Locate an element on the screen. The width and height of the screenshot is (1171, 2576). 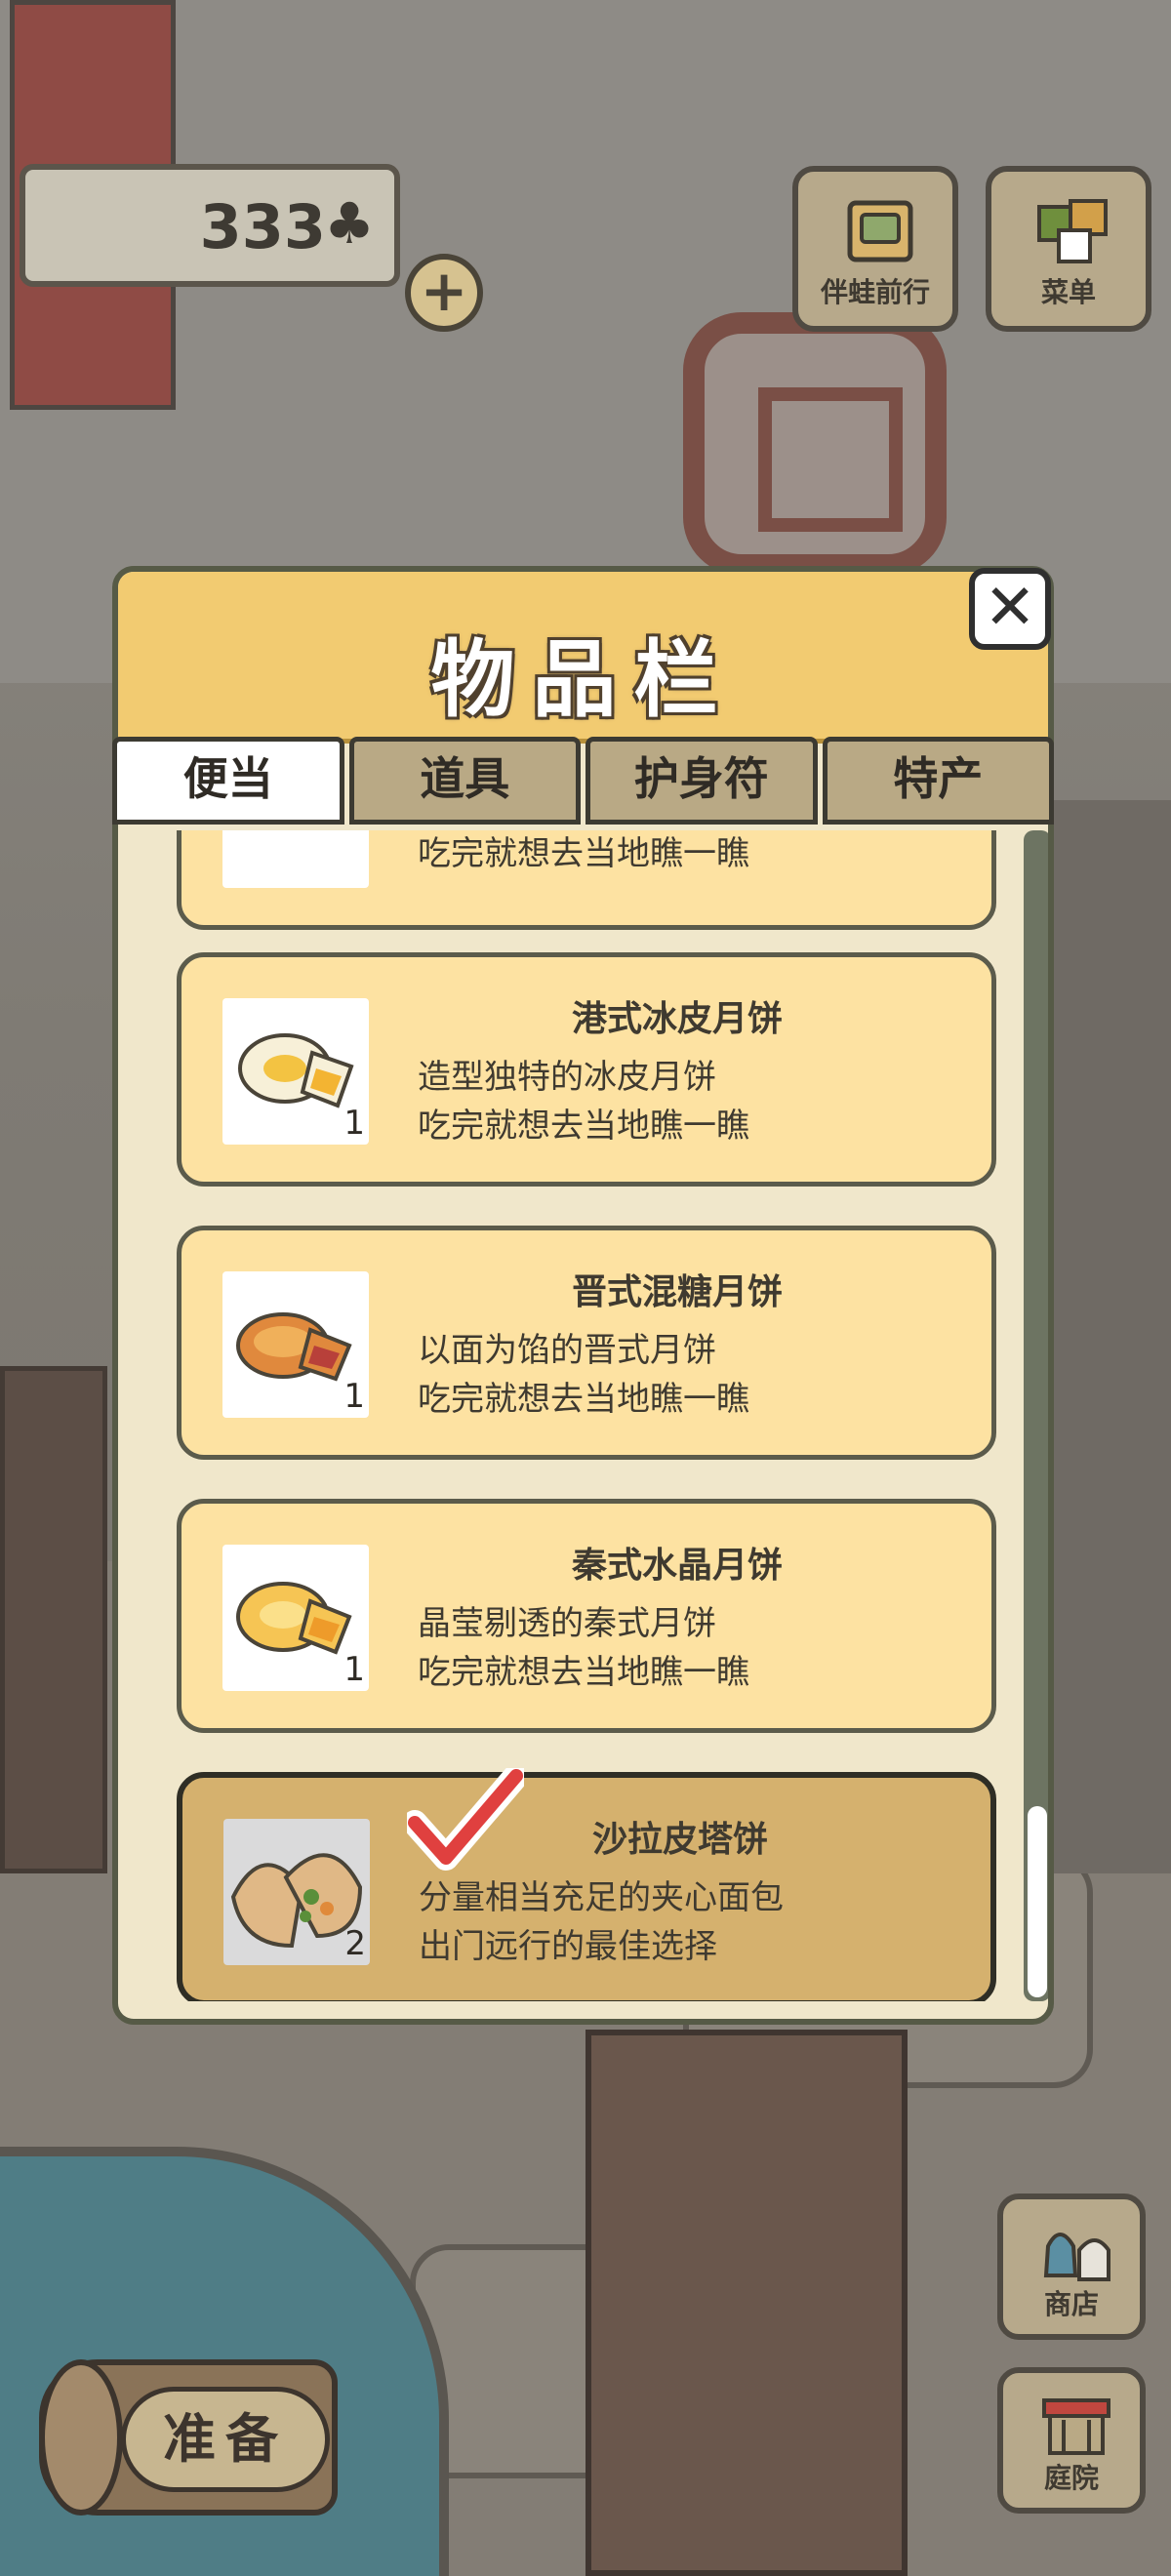
yard-button: 庭院 is located at coordinates (1071, 2440).